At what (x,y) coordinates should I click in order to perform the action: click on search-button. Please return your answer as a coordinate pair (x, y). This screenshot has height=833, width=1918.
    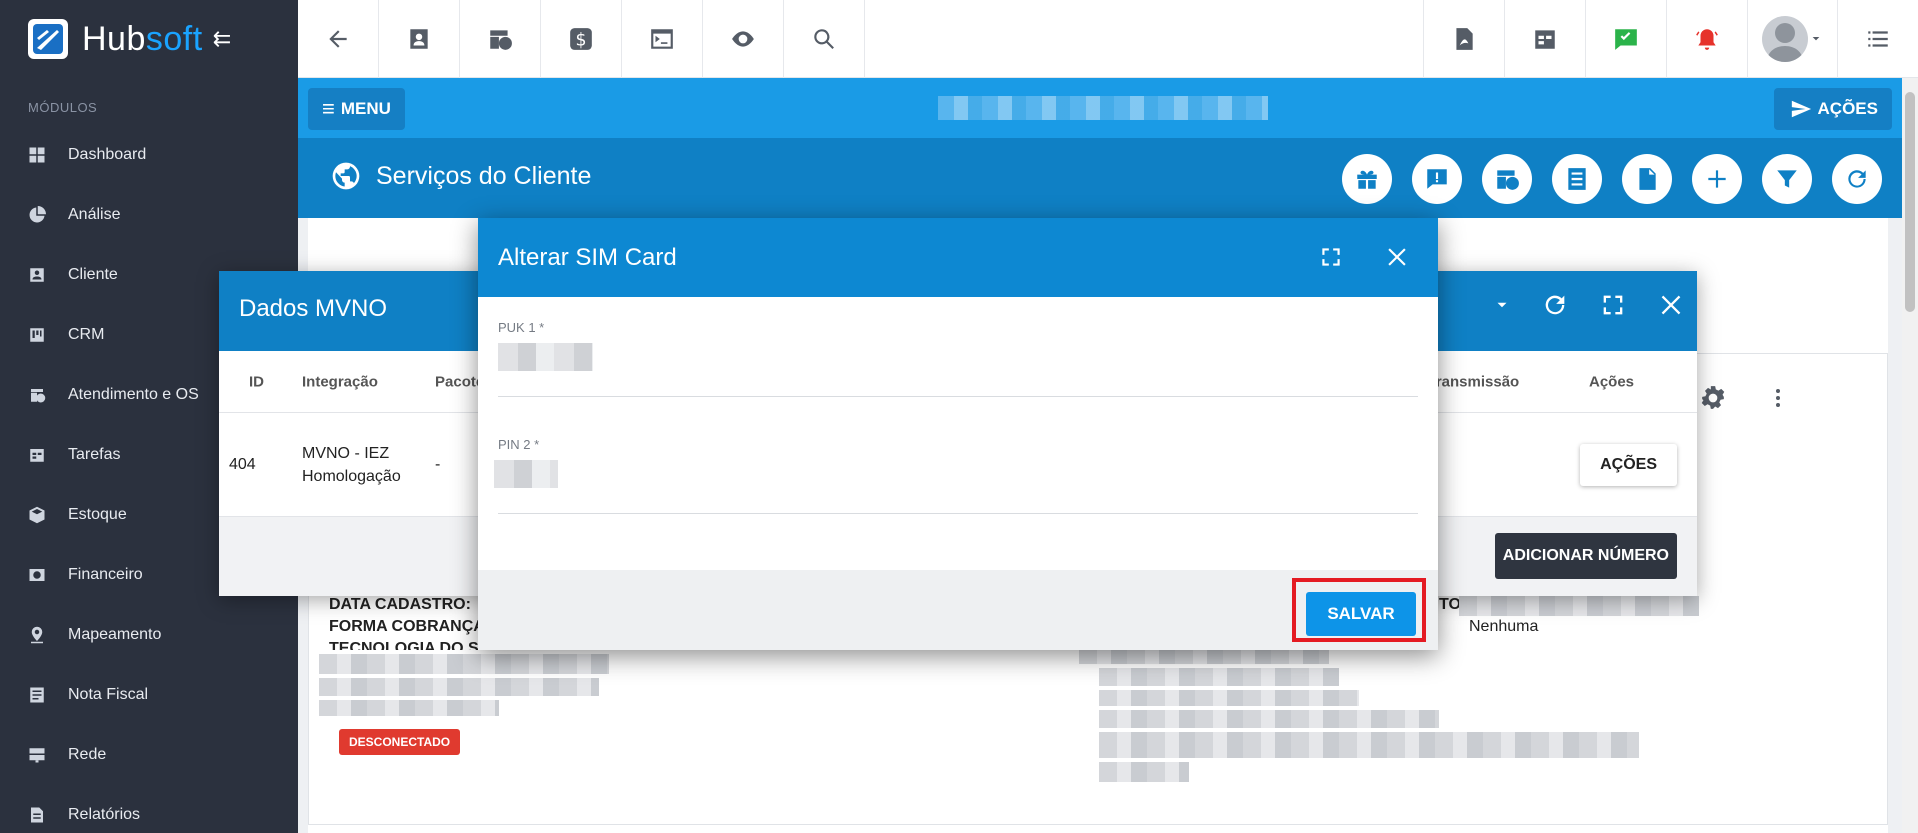
    Looking at the image, I should click on (824, 39).